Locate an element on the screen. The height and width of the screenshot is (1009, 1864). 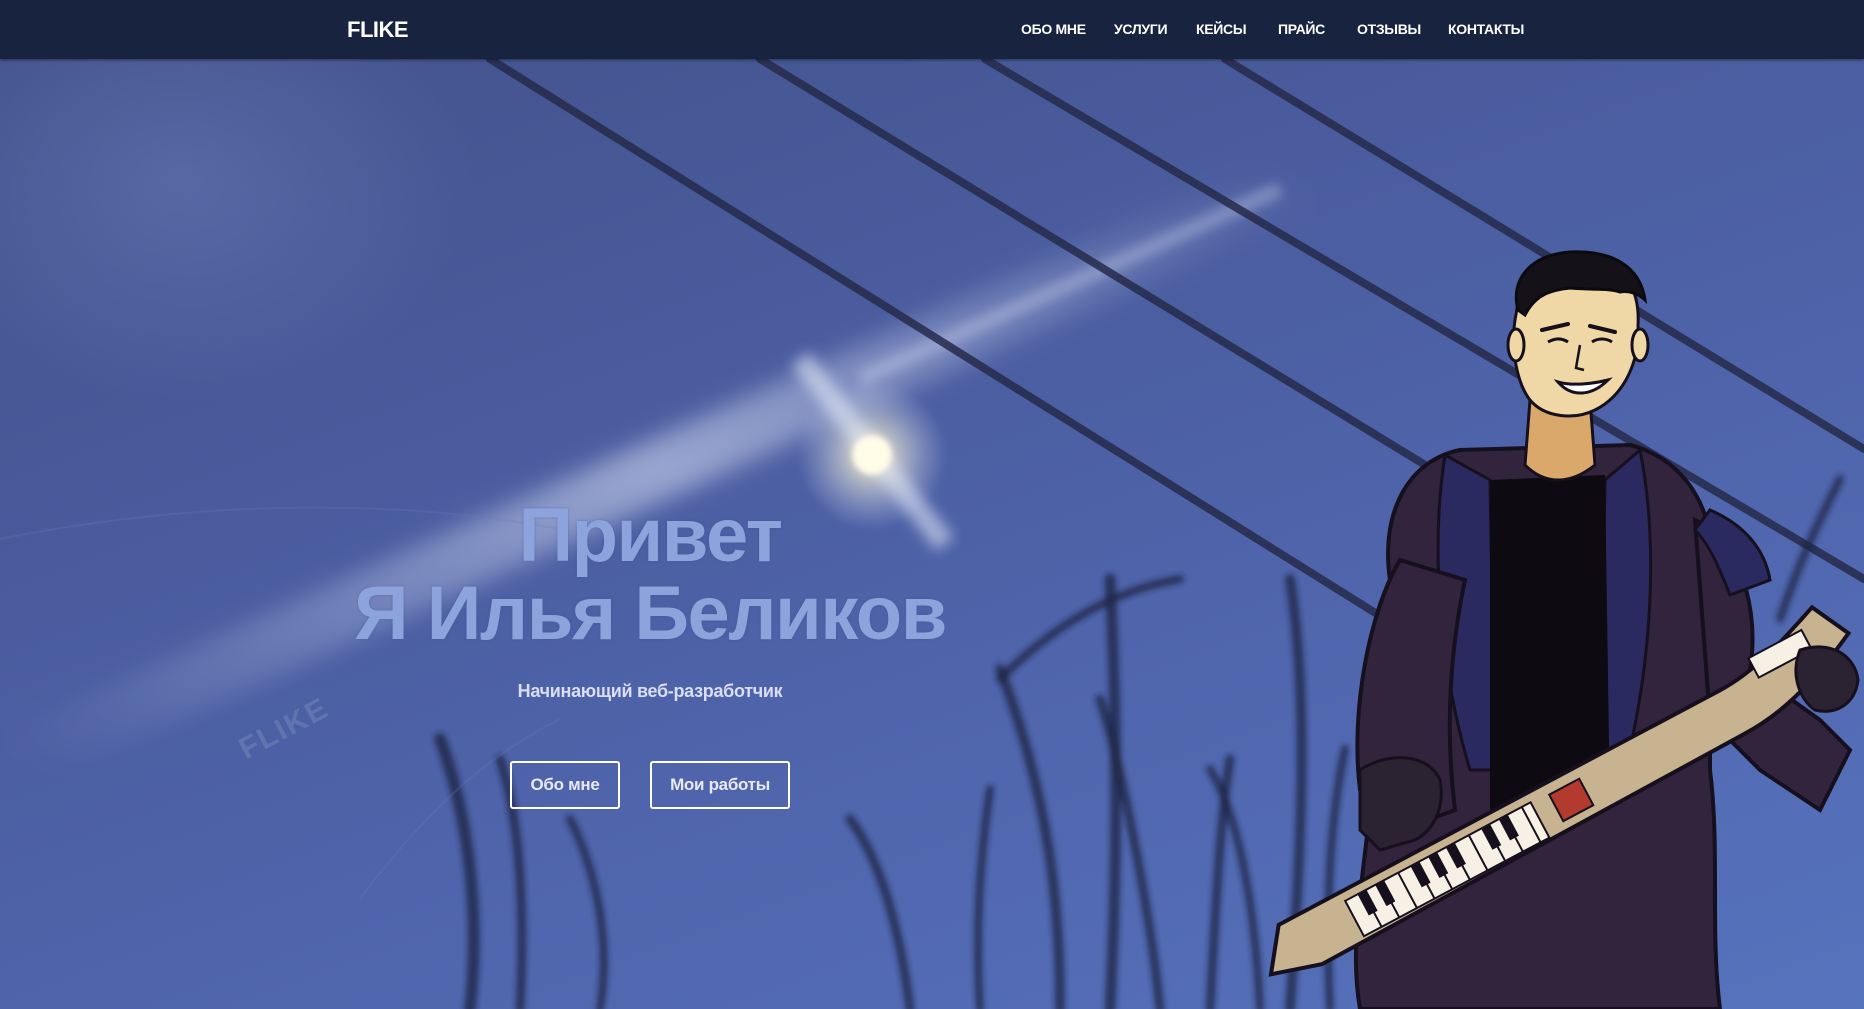
about-me-button: Обо мне is located at coordinates (565, 785).